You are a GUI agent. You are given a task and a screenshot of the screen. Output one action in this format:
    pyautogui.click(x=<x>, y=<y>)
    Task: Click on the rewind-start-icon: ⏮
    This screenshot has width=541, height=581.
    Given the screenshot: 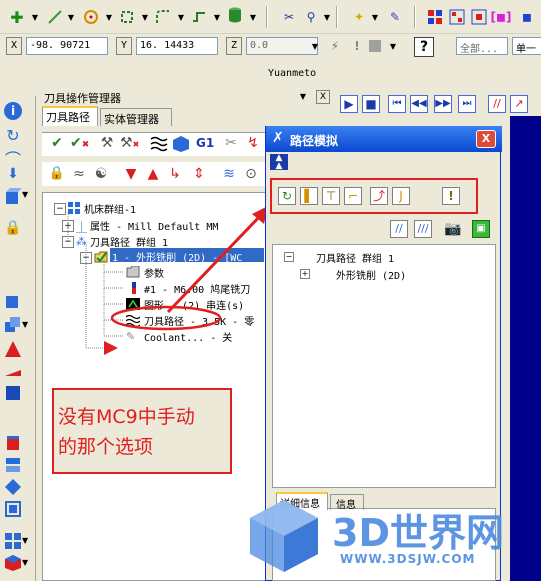 What is the action you would take?
    pyautogui.click(x=397, y=104)
    